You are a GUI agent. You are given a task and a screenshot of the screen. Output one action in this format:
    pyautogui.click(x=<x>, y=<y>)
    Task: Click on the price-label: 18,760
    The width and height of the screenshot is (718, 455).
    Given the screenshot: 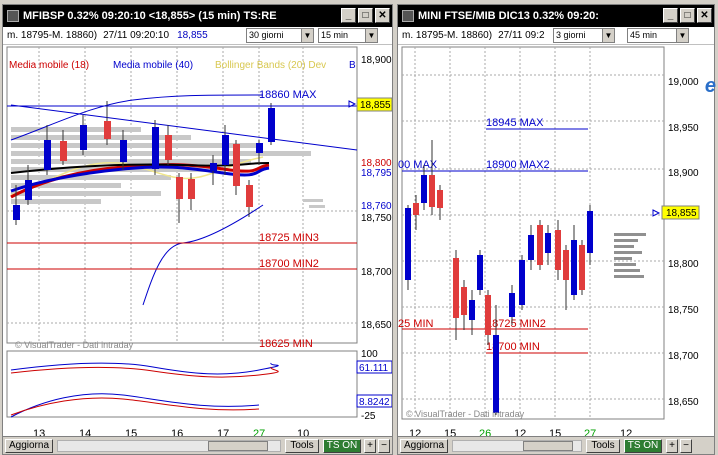 What is the action you would take?
    pyautogui.click(x=376, y=206)
    